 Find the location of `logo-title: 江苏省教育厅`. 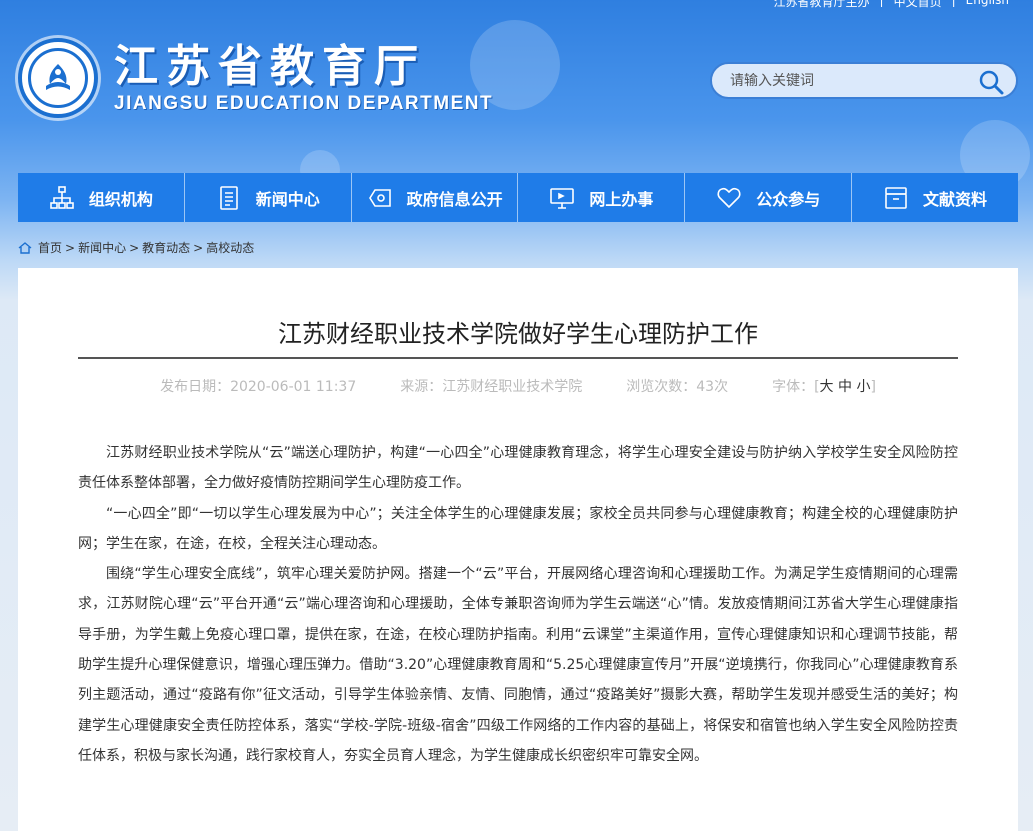

logo-title: 江苏省教育厅 is located at coordinates (270, 66).